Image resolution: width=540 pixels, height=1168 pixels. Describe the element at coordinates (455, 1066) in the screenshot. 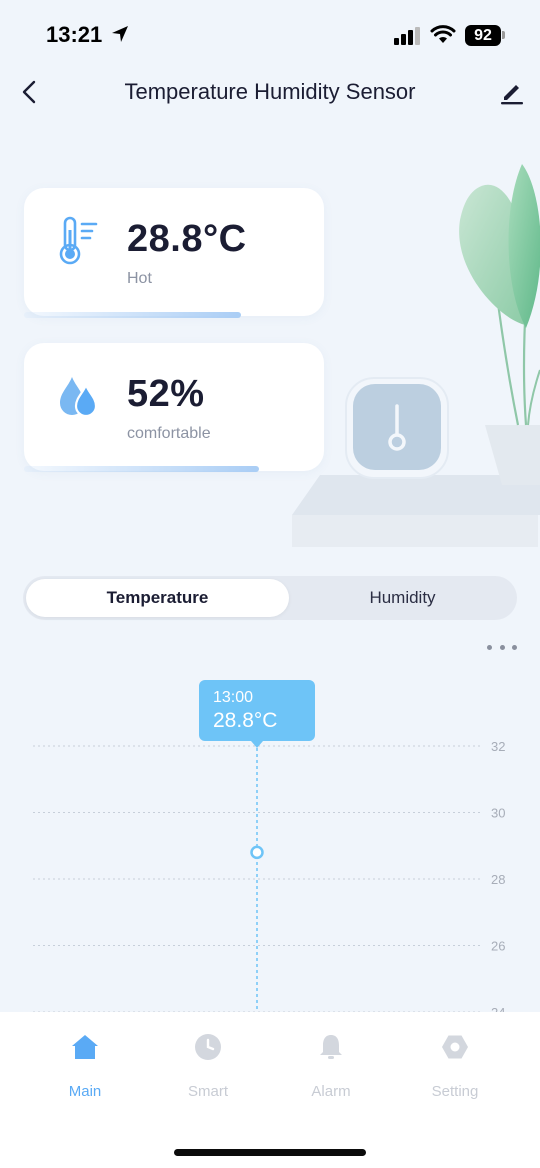

I see `tab-setting: Setting` at that location.